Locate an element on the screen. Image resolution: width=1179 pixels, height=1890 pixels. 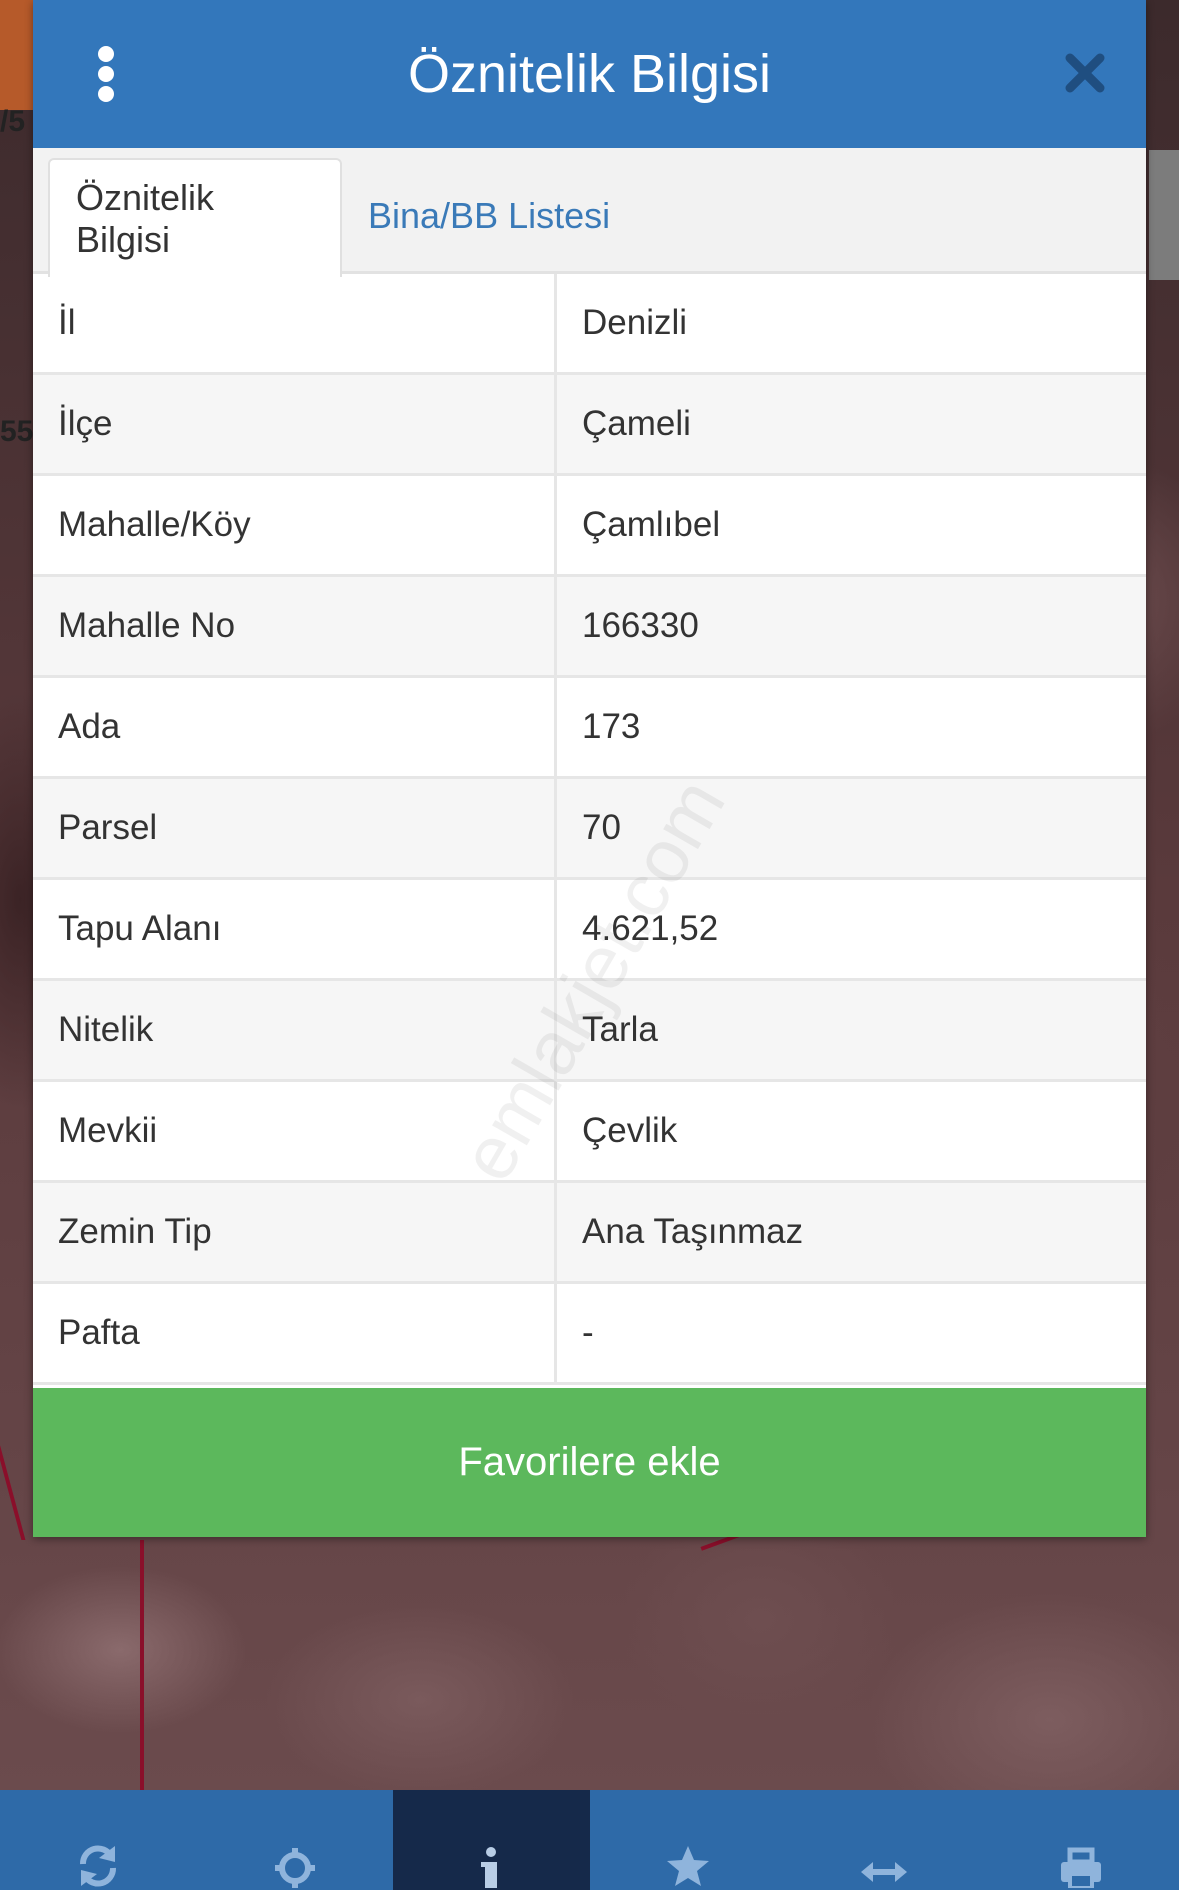
dialog-header: Öznitelik Bilgisi is located at coordinates (589, 74).